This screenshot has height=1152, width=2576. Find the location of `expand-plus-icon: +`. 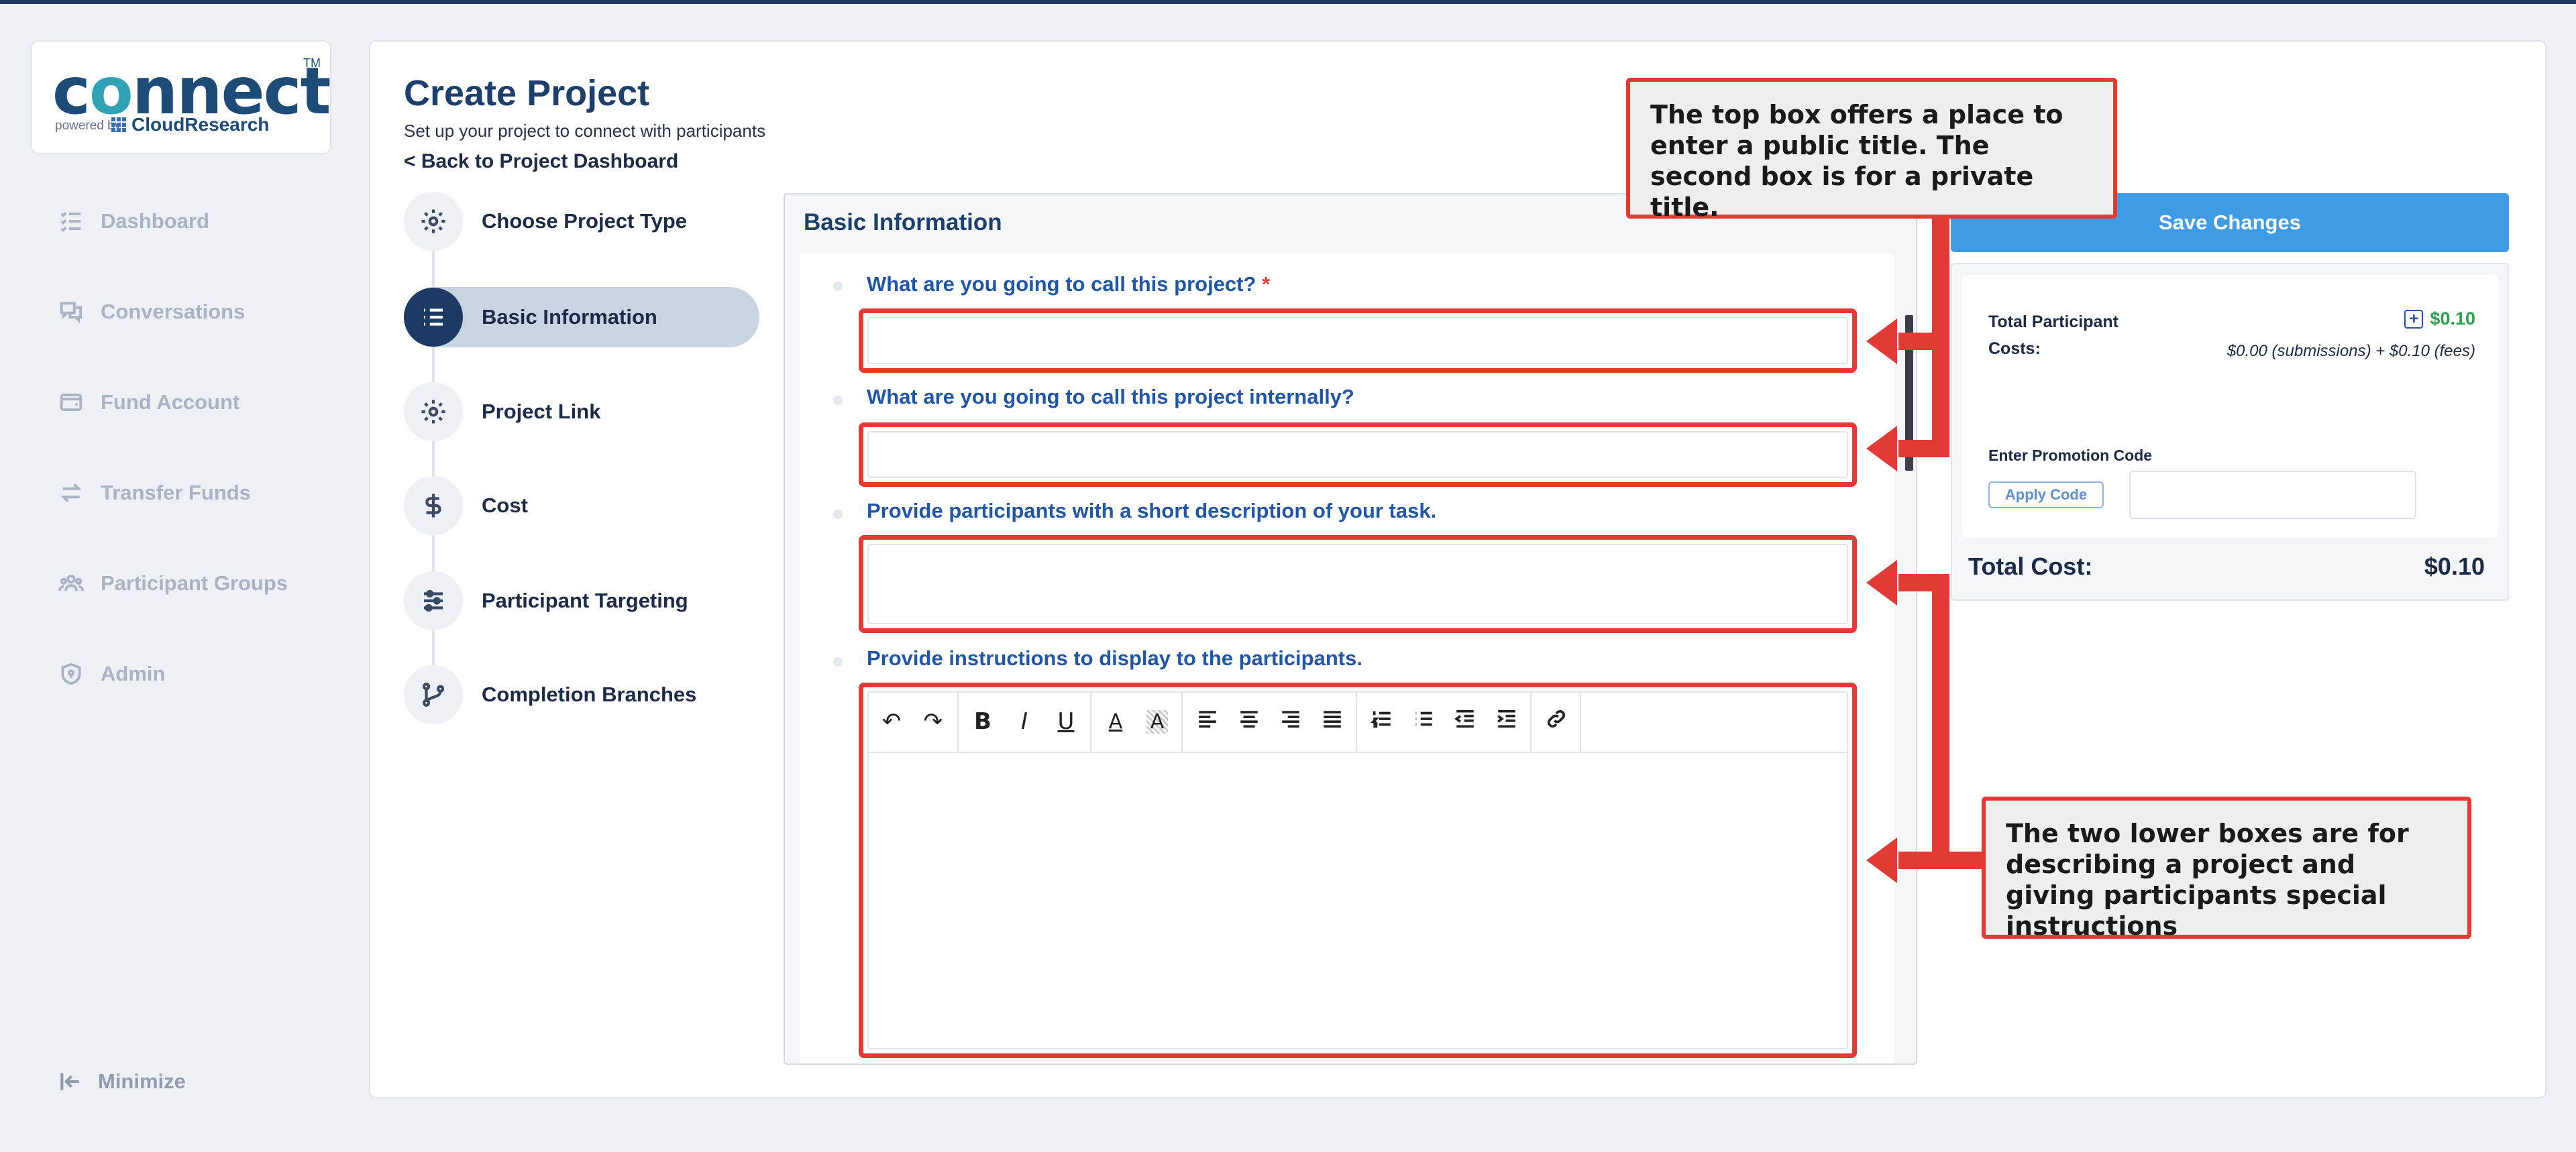

expand-plus-icon: + is located at coordinates (2414, 319).